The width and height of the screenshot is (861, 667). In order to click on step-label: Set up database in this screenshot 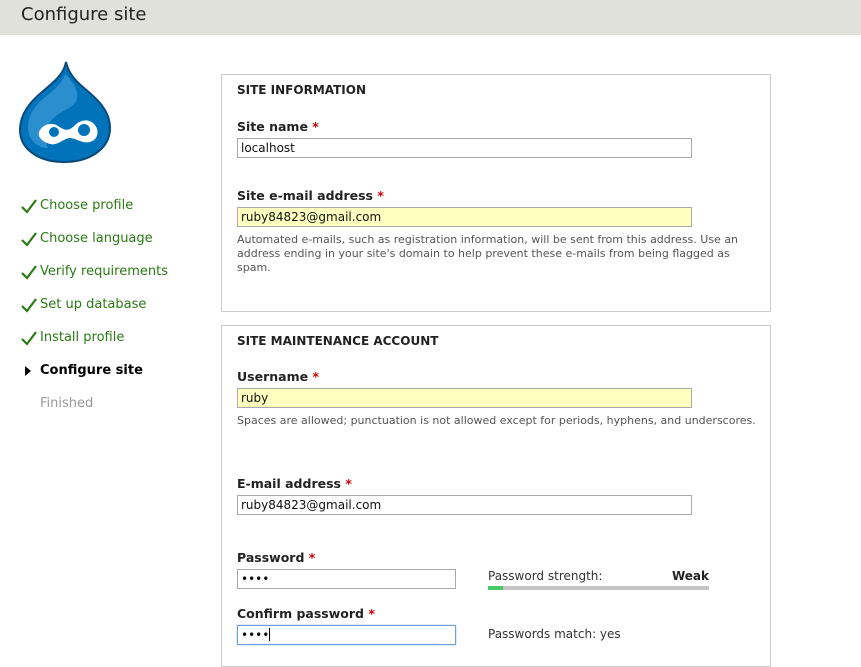, I will do `click(93, 304)`.